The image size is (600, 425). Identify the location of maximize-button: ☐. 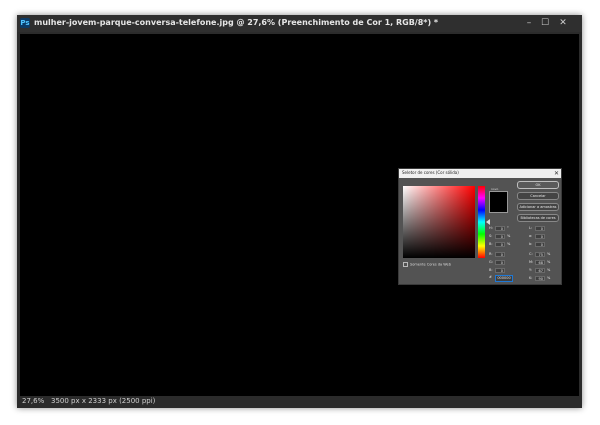
(545, 23).